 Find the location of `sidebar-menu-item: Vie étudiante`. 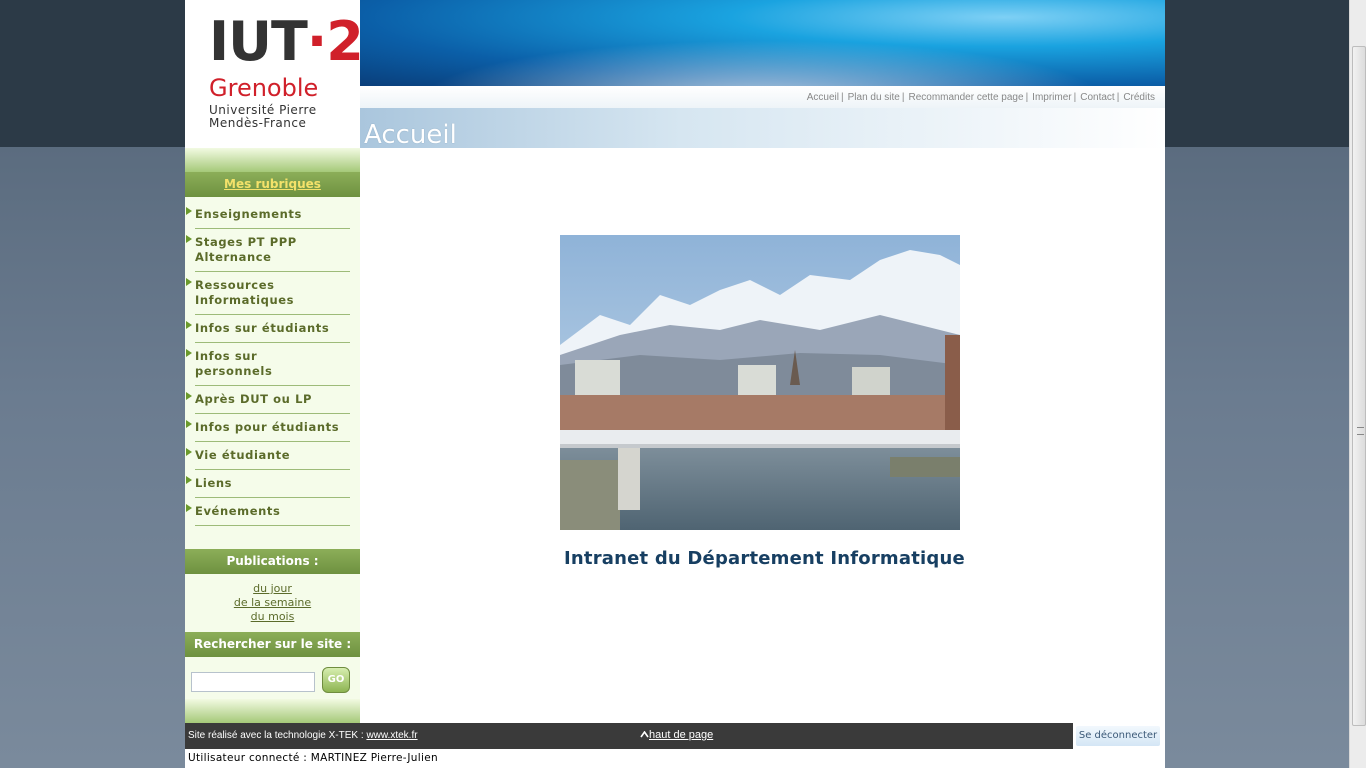

sidebar-menu-item: Vie étudiante is located at coordinates (268, 456).